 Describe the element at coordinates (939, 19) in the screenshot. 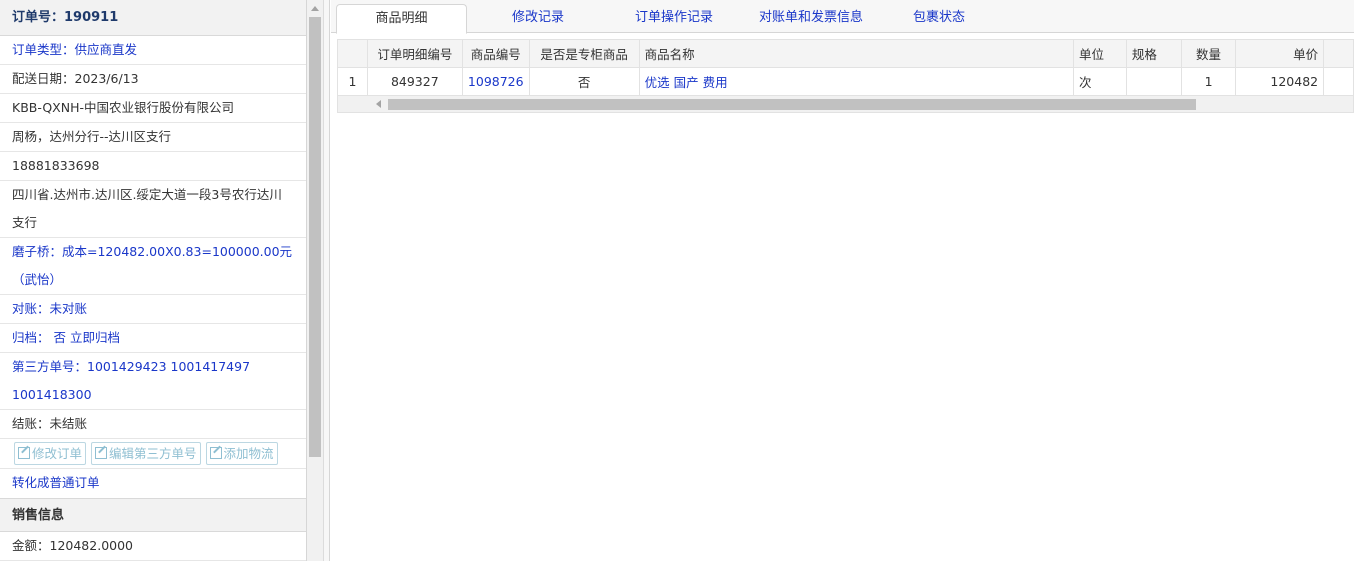

I see `tab-package-status: 包裹状态` at that location.